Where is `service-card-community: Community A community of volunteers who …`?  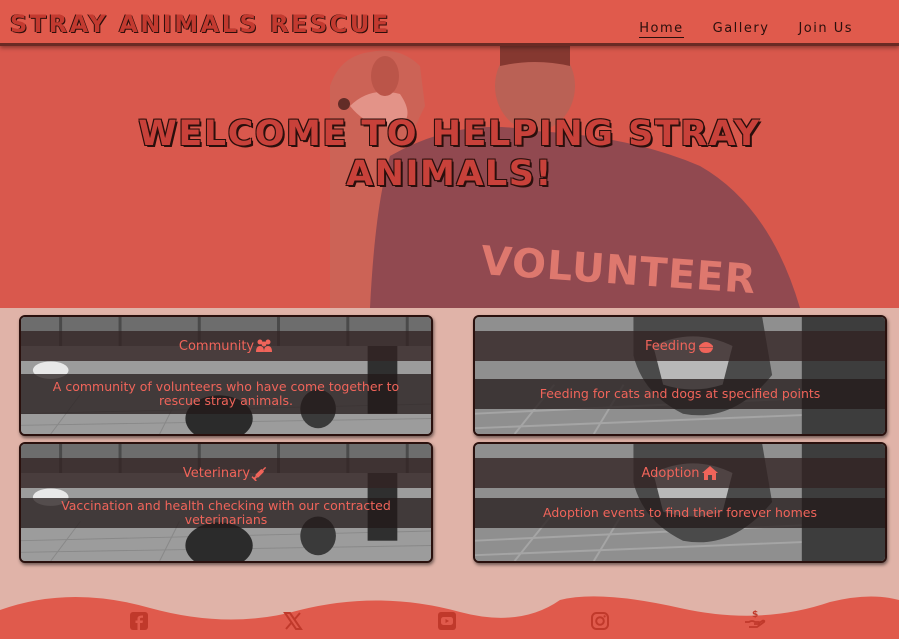
service-card-community: Community A community of volunteers who … is located at coordinates (226, 375).